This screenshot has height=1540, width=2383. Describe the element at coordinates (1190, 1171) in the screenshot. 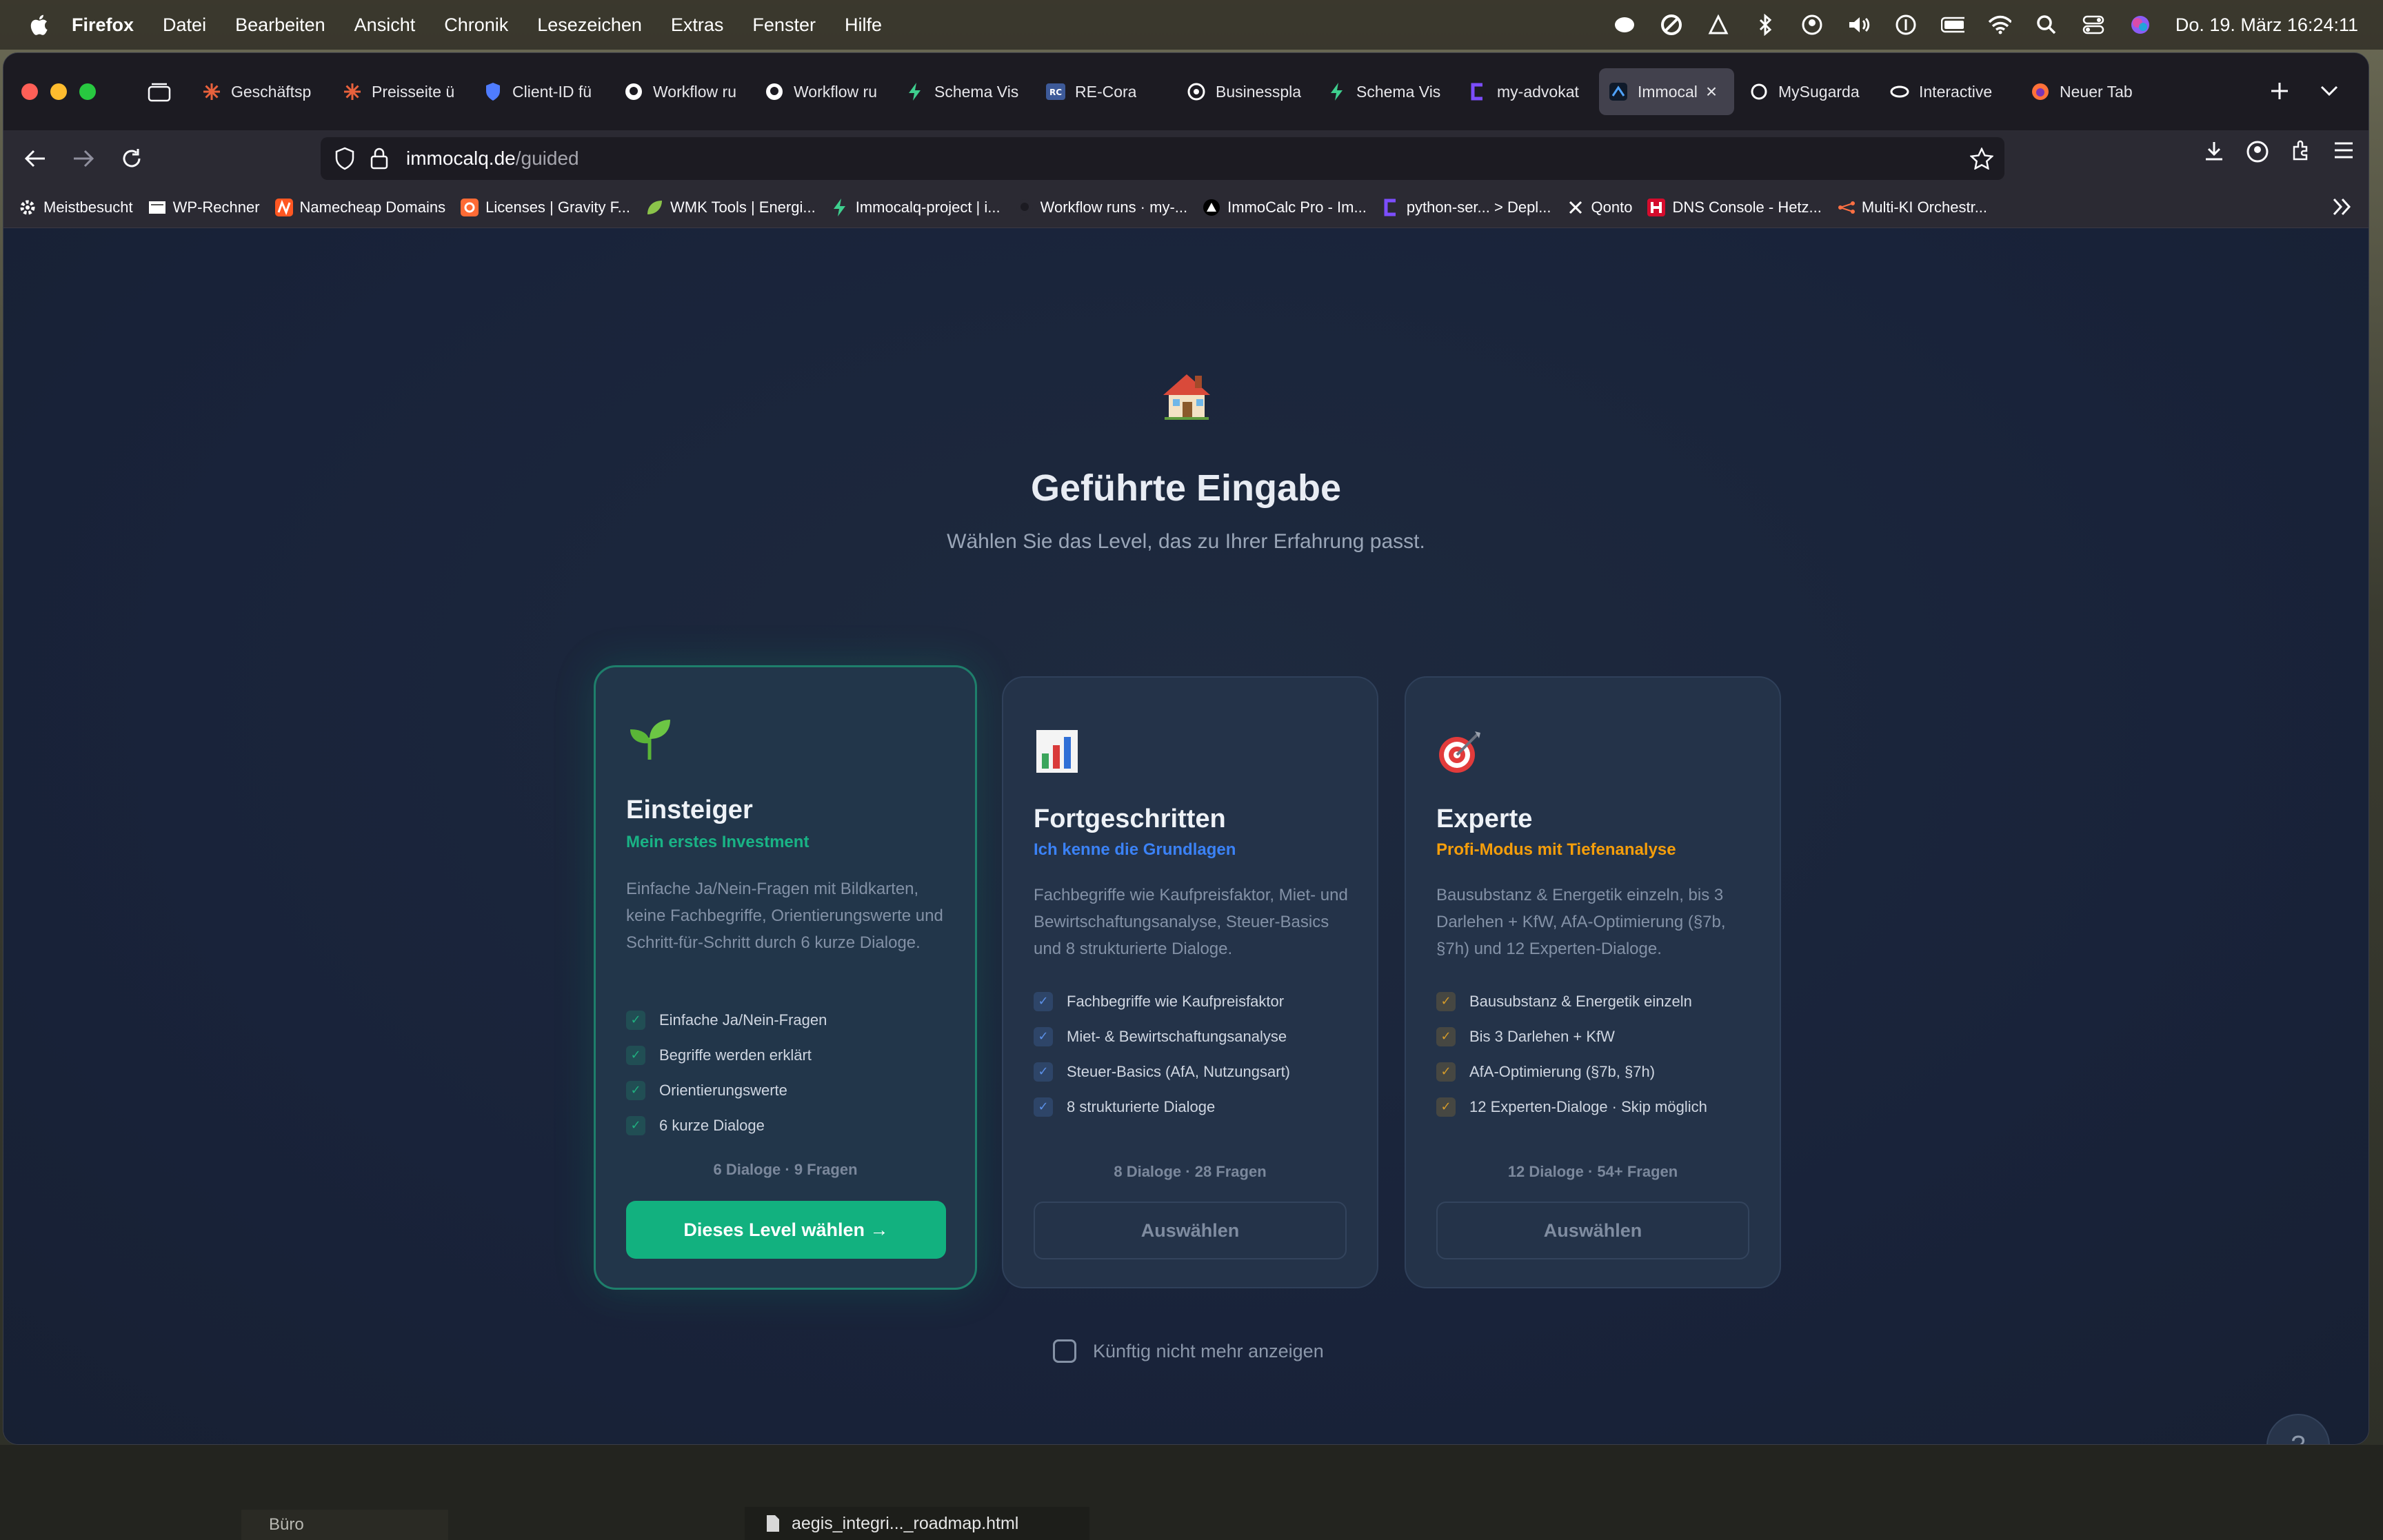

I see `card-meta: 8 Dialoge · 28 Fragen` at that location.